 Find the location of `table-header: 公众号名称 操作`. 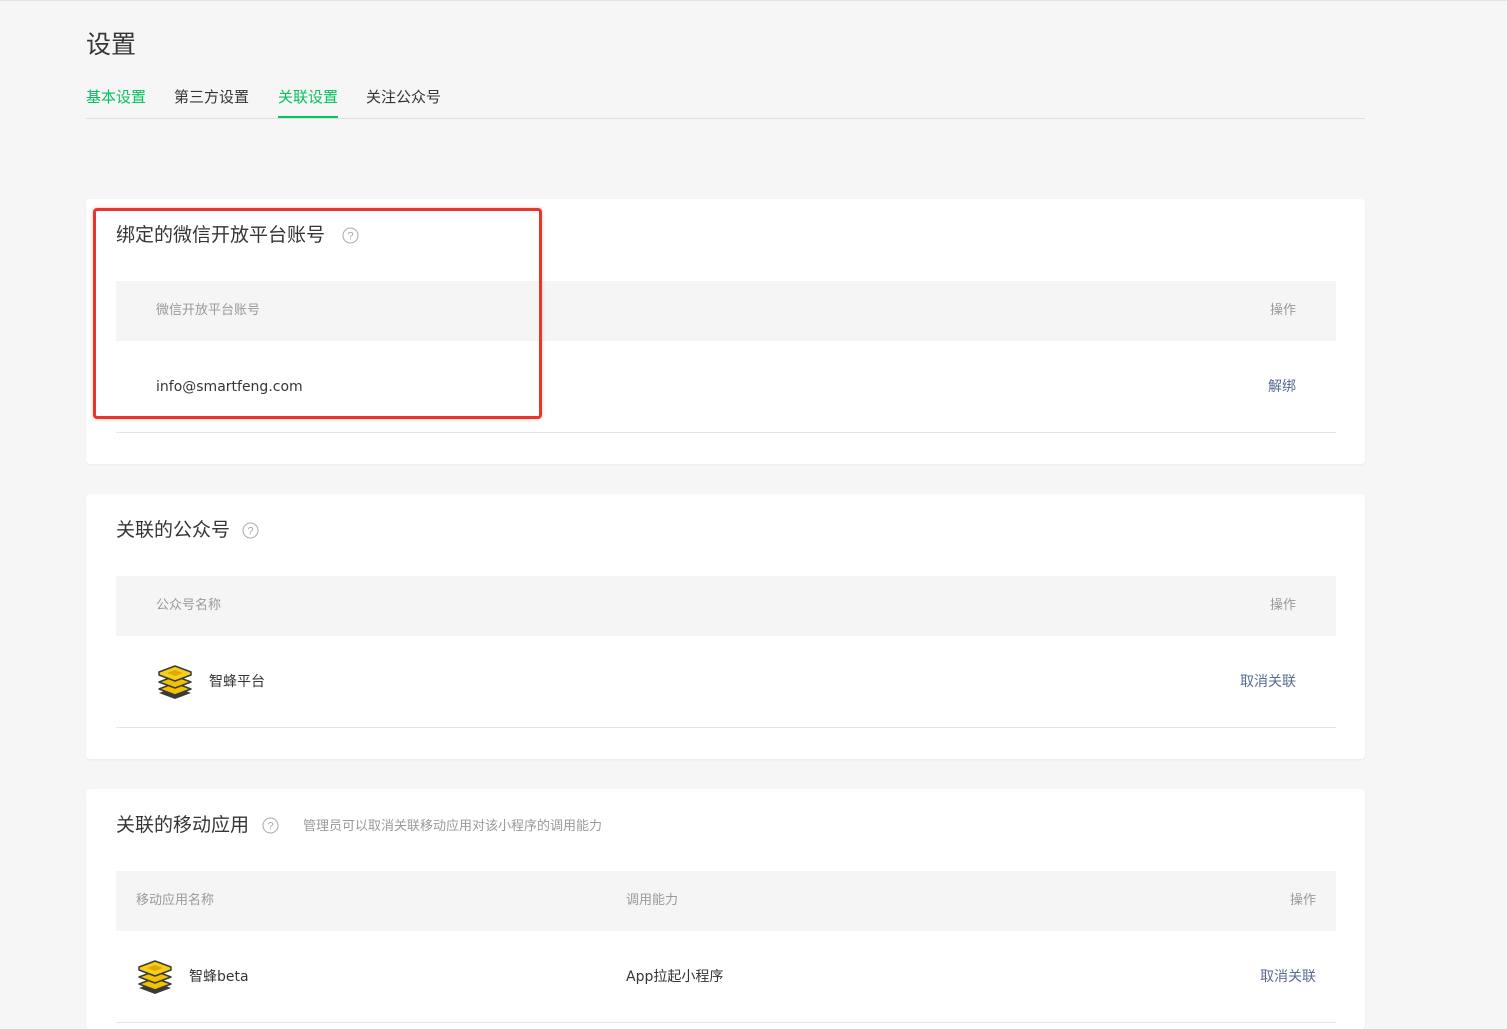

table-header: 公众号名称 操作 is located at coordinates (726, 606).